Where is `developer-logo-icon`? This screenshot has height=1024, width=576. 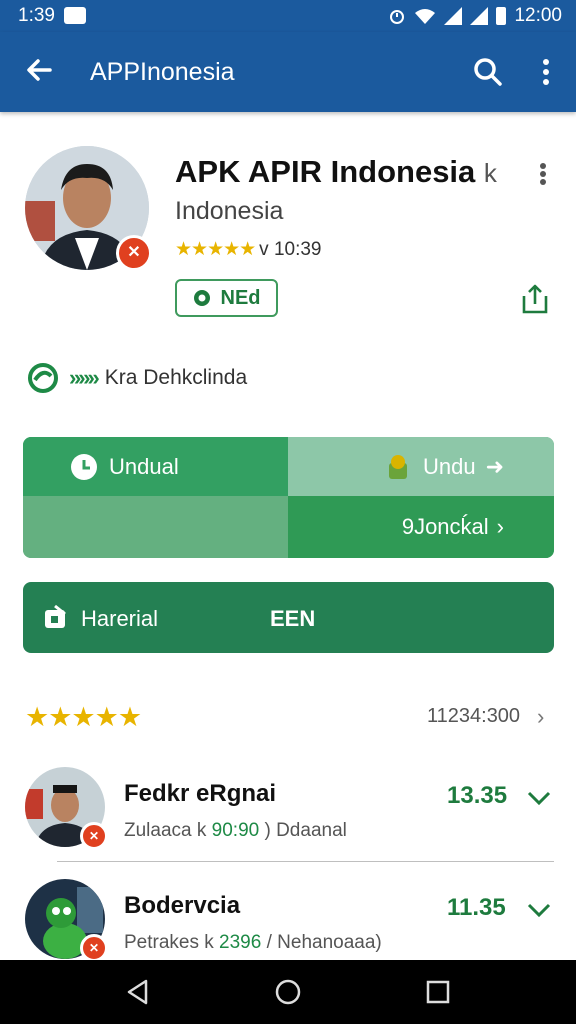
developer-logo-icon is located at coordinates (43, 378).